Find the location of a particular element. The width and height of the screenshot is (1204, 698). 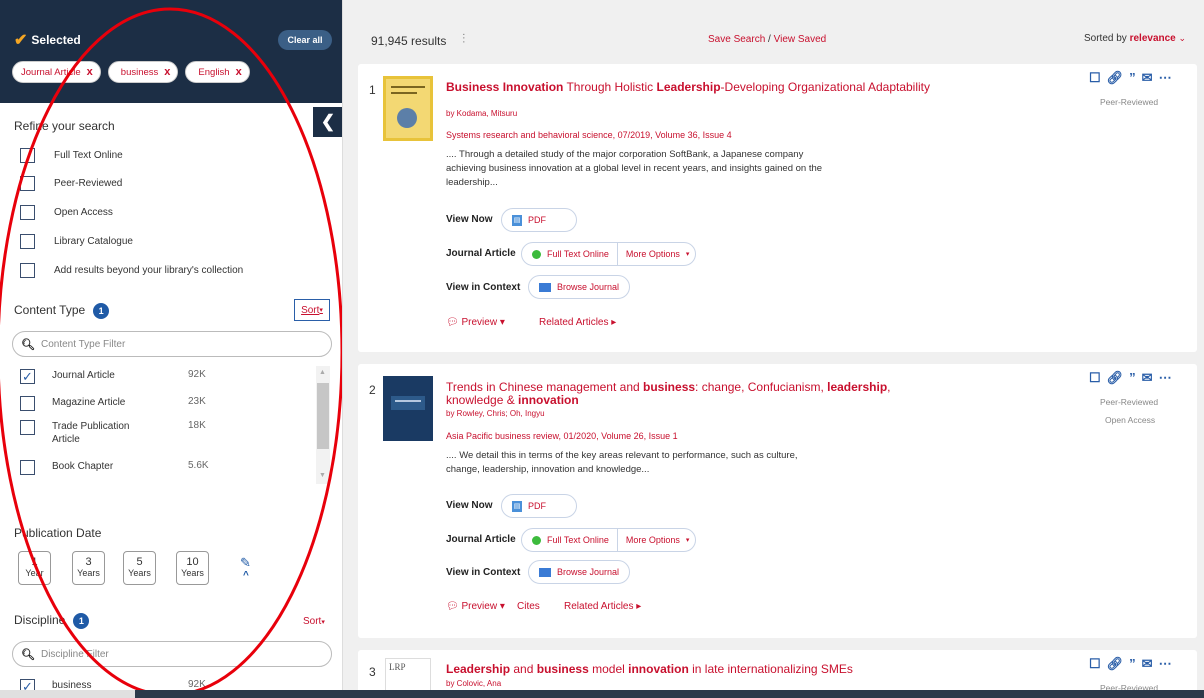

filter-label: Open Access is located at coordinates (83, 212).